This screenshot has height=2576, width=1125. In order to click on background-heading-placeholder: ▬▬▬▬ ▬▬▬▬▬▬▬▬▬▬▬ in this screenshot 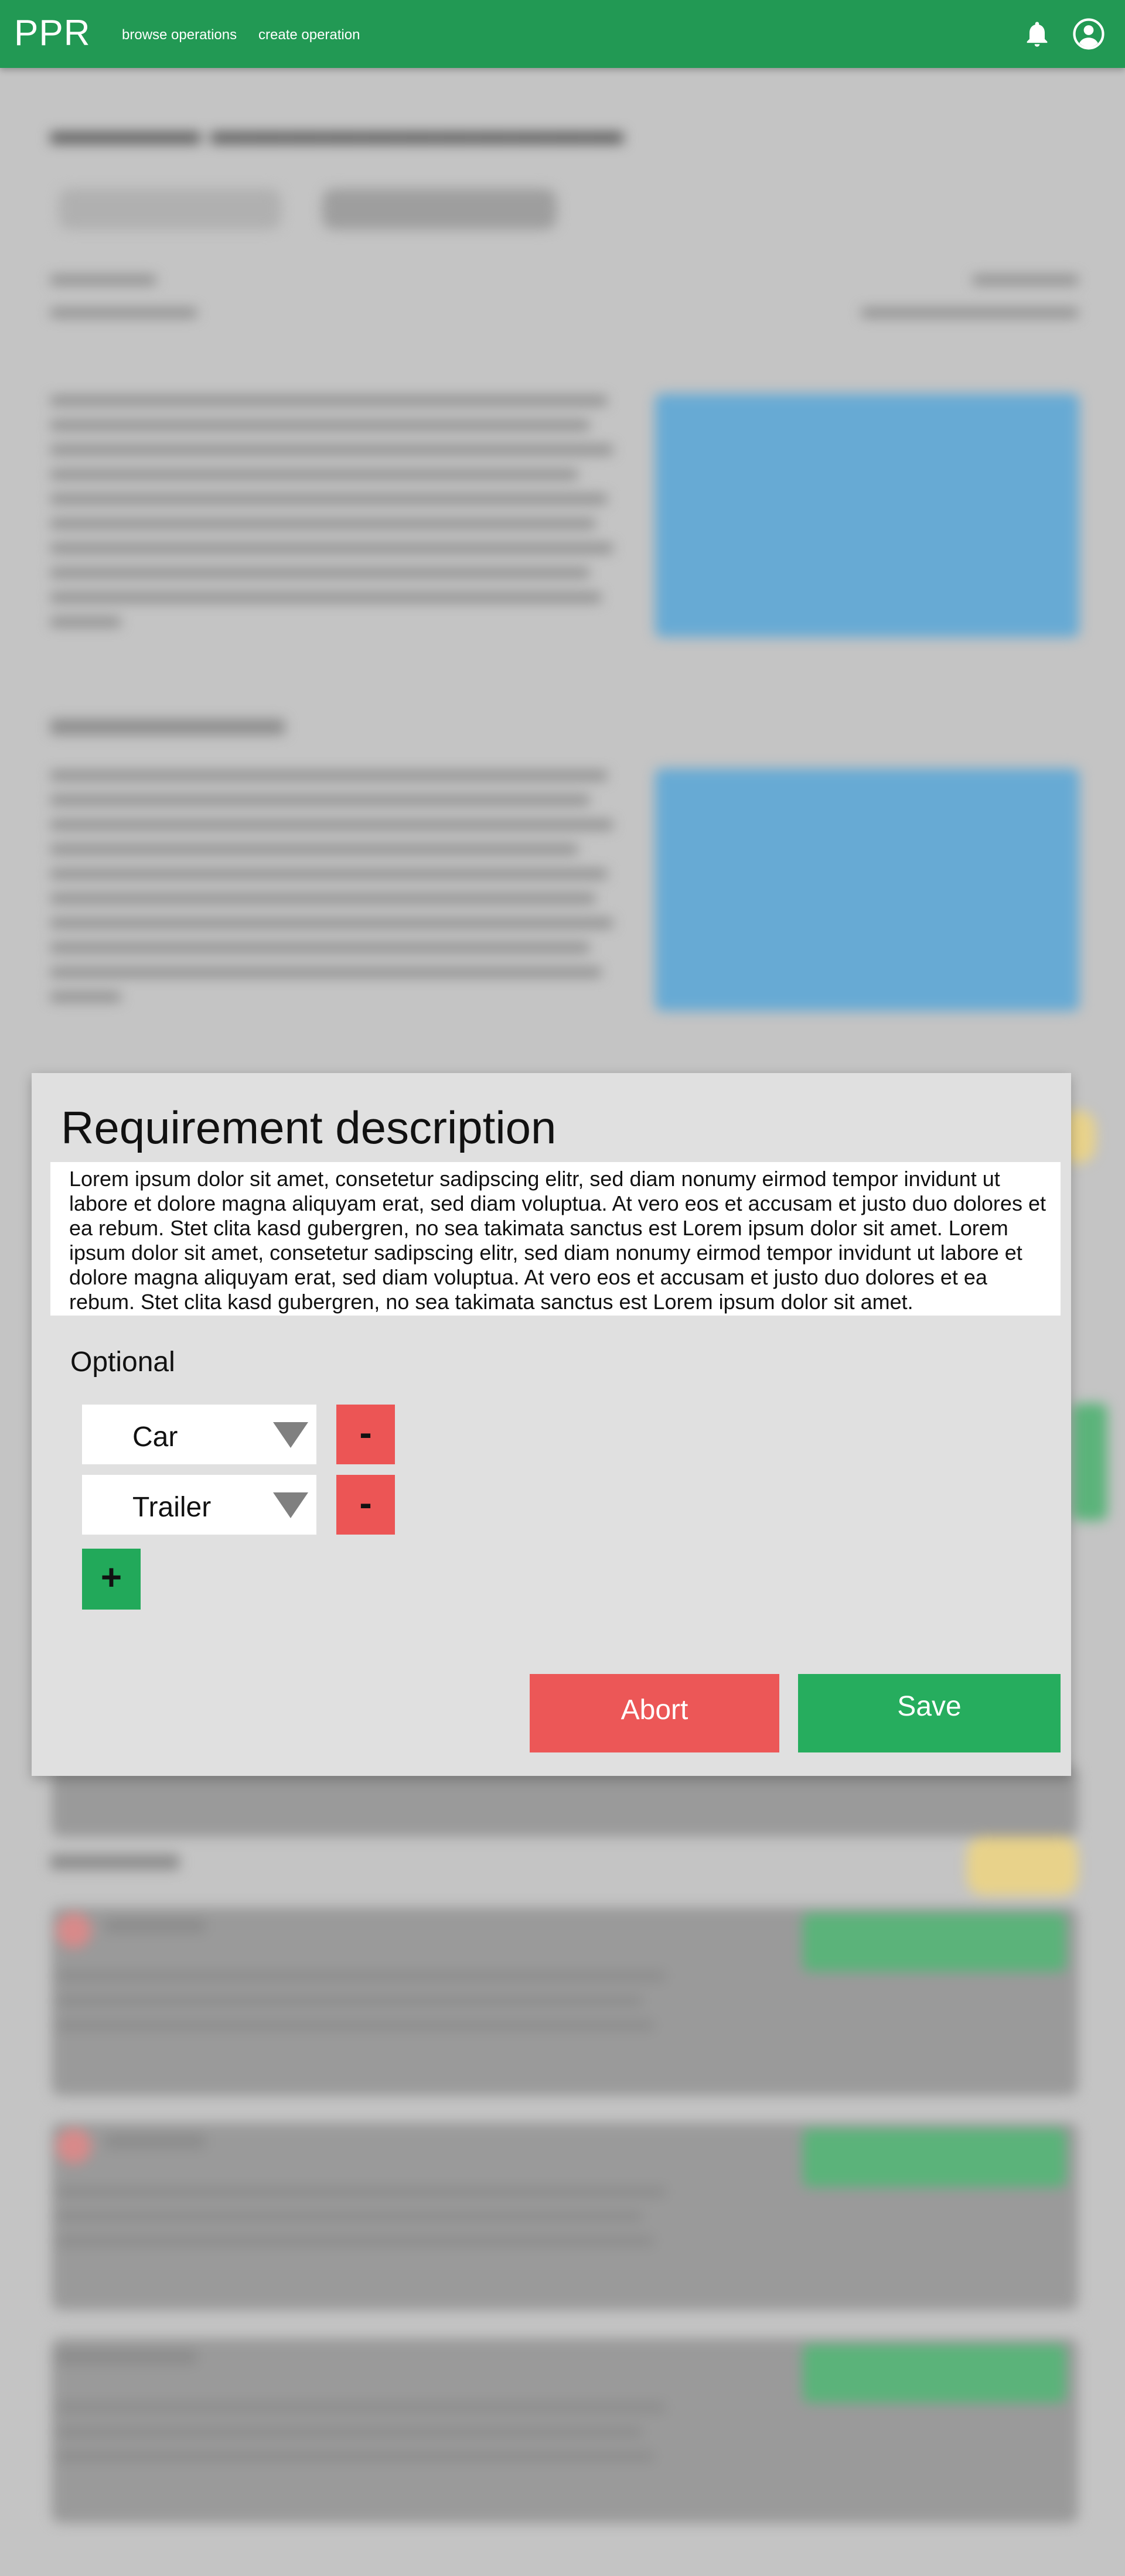, I will do `click(337, 131)`.